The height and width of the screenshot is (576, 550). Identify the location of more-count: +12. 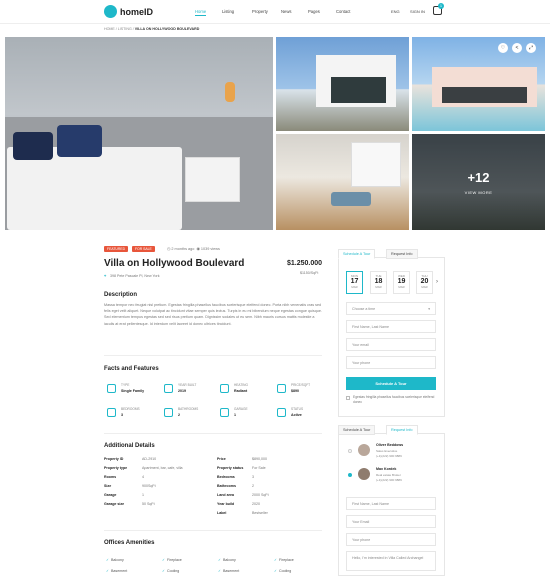
(478, 177).